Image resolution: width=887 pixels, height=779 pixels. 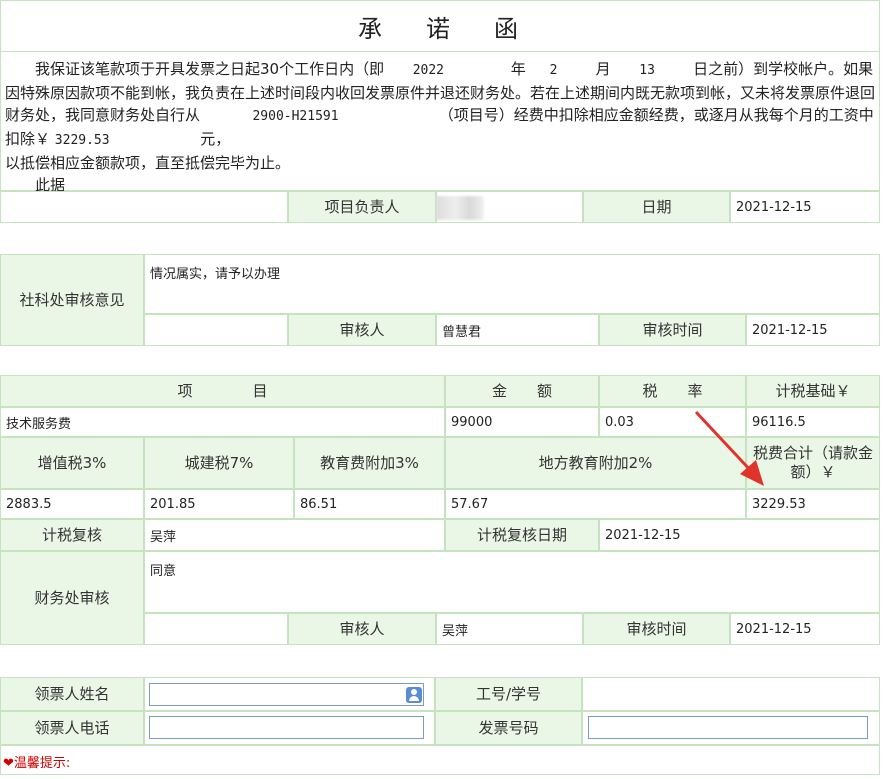 I want to click on social-review-time: 2021-12-15, so click(x=813, y=330).